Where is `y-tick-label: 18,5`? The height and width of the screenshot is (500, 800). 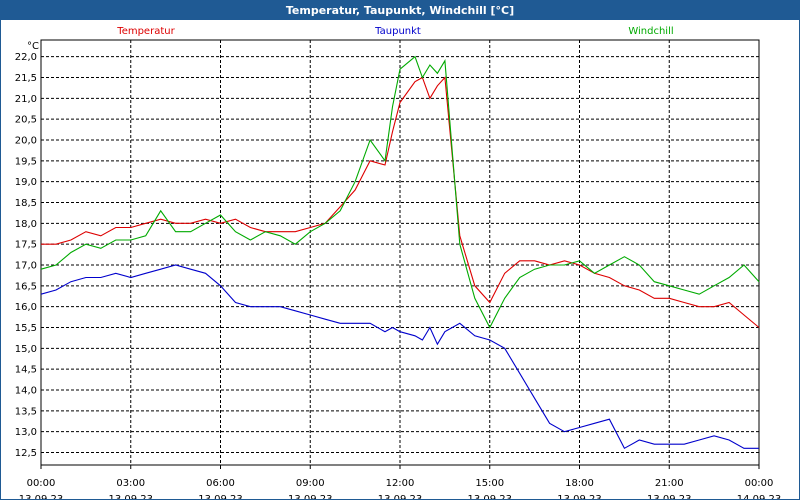 y-tick-label: 18,5 is located at coordinates (26, 203).